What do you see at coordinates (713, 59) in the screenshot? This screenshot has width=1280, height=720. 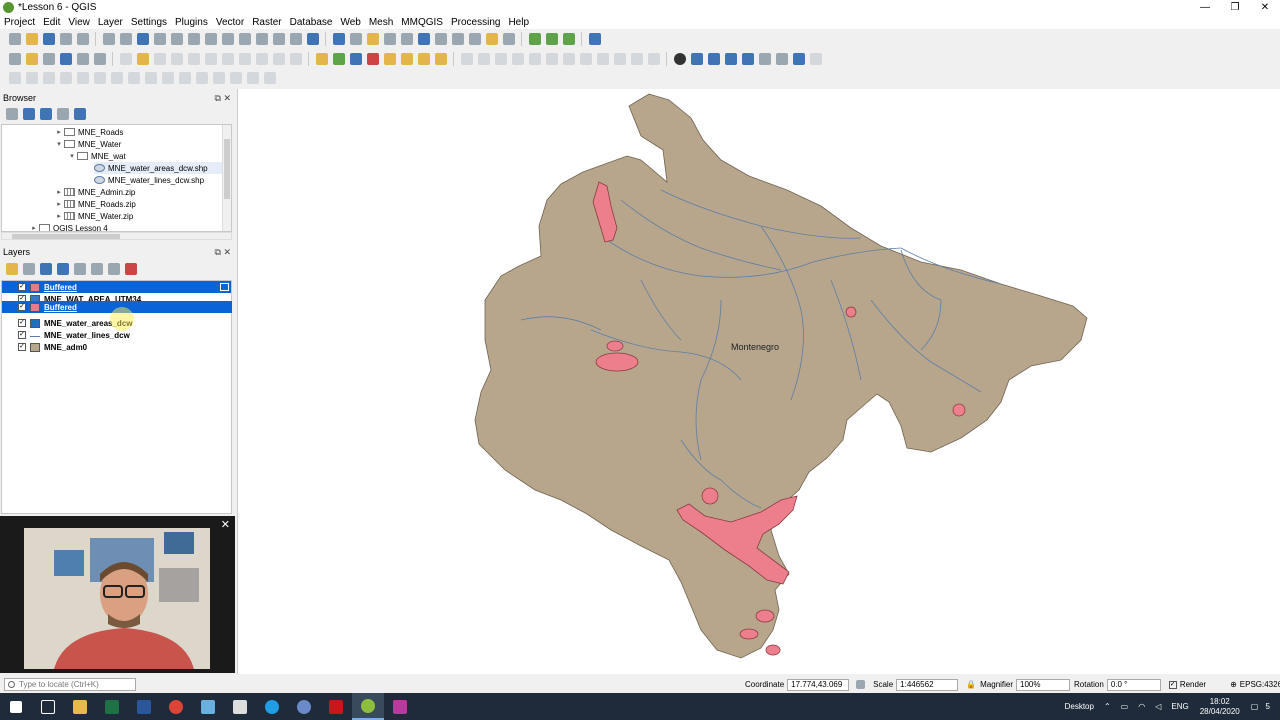 I see `digitize-curve-icon` at bounding box center [713, 59].